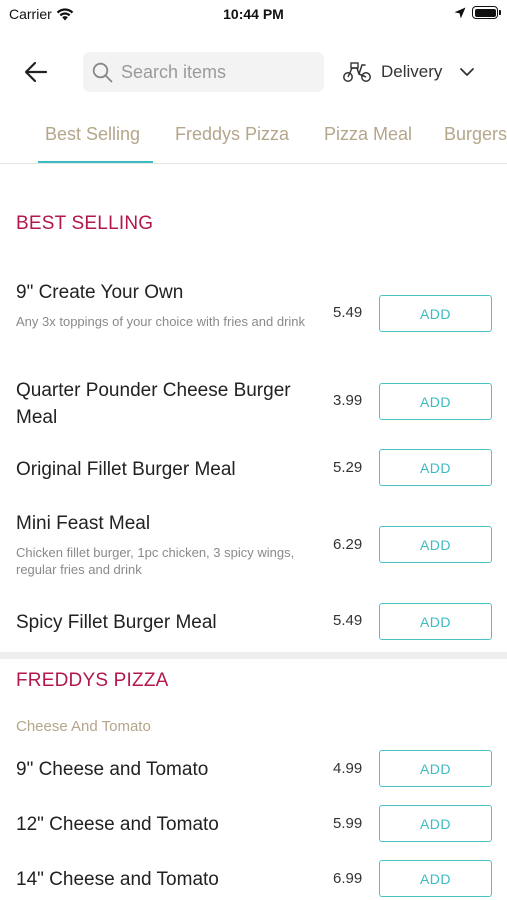 The width and height of the screenshot is (507, 900). What do you see at coordinates (412, 71) in the screenshot?
I see `delivery-label: Delivery` at bounding box center [412, 71].